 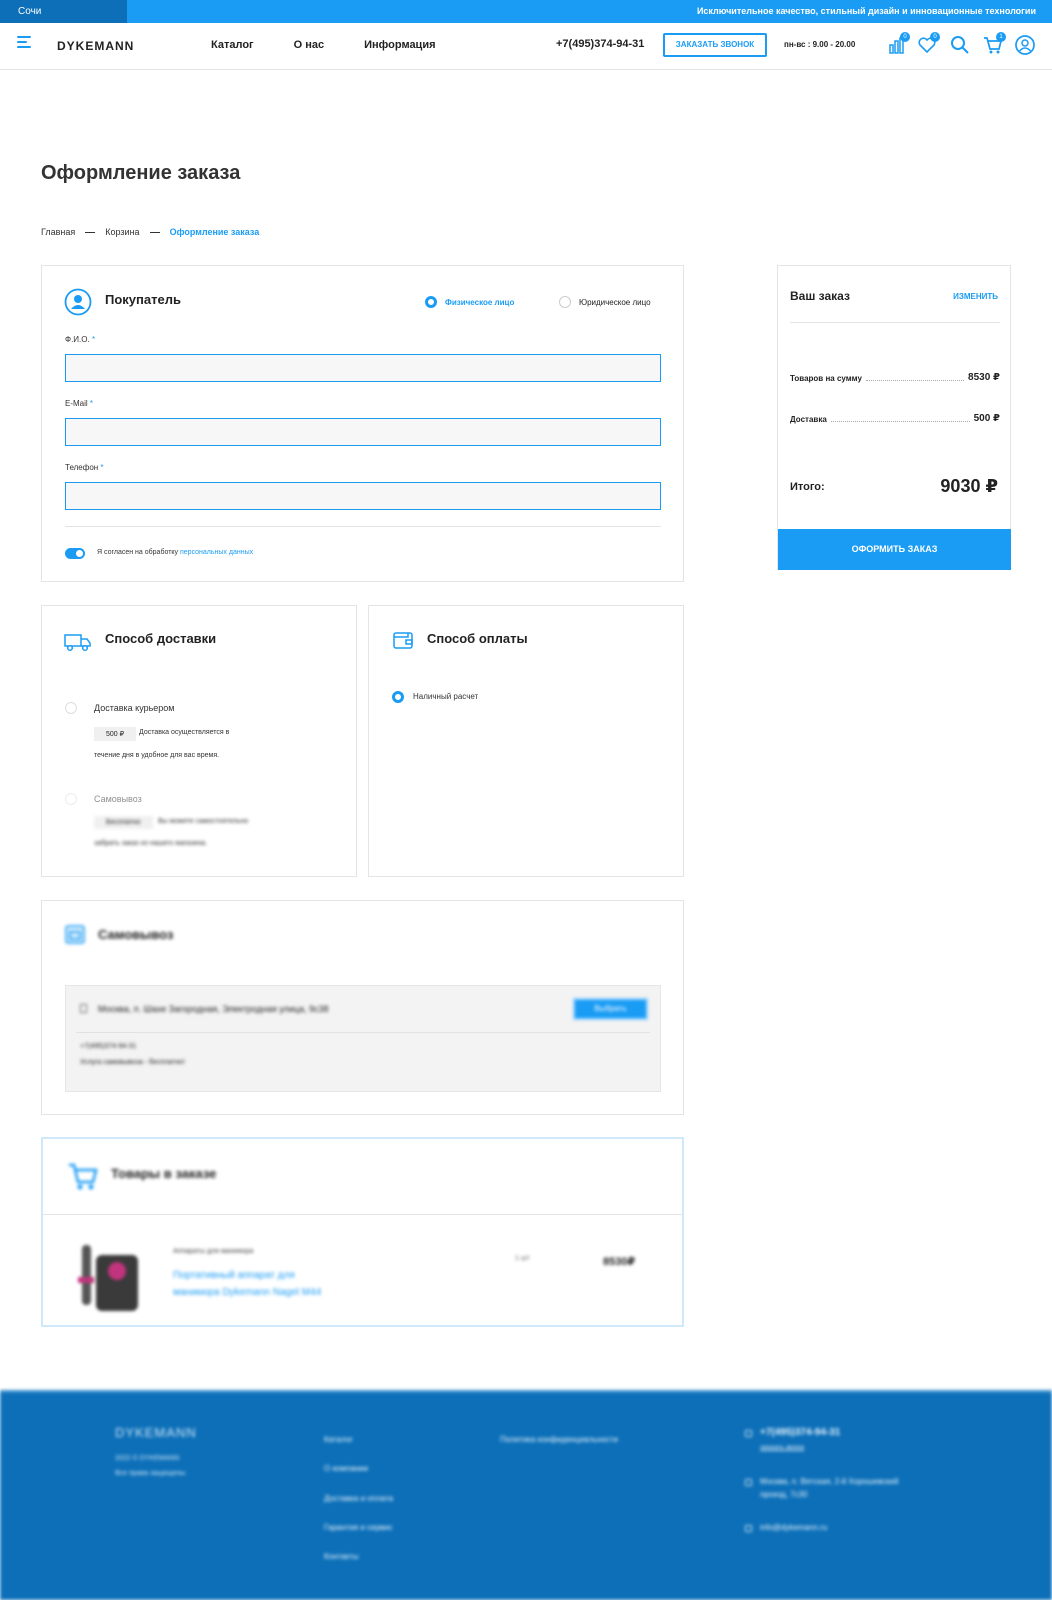 I want to click on courier-desc: Доставка осуществляется в, so click(x=184, y=732).